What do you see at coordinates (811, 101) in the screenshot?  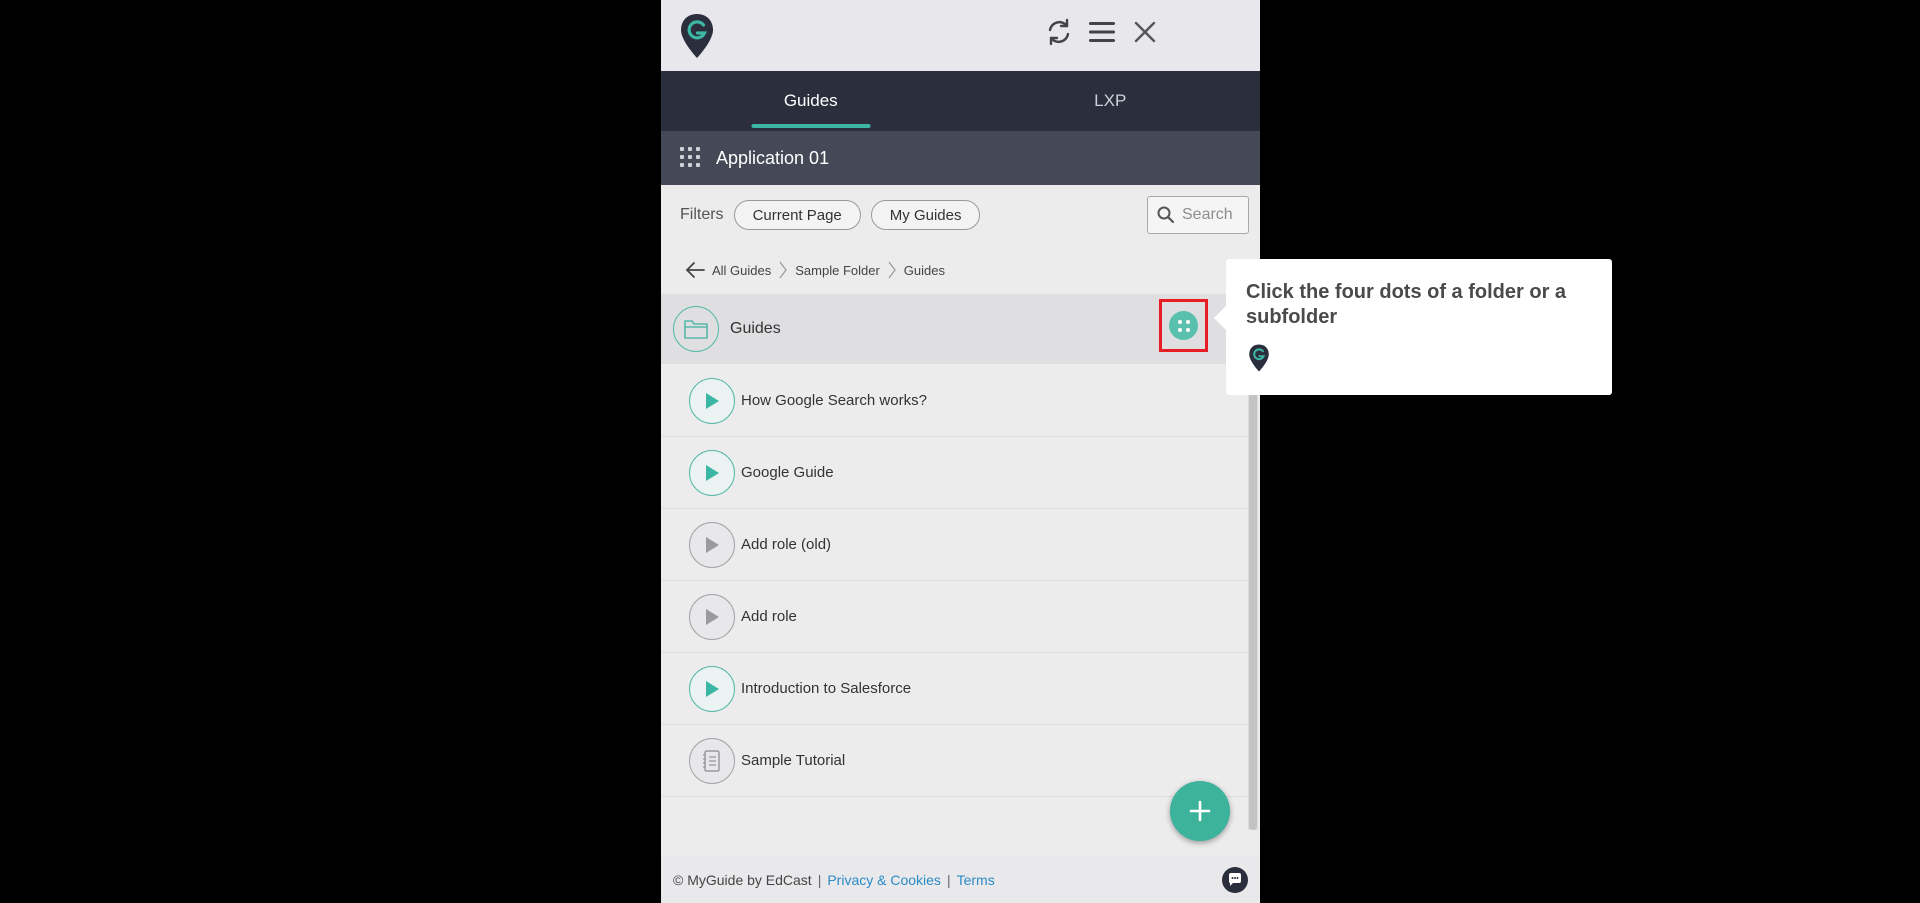 I see `tab-guides: Guides` at bounding box center [811, 101].